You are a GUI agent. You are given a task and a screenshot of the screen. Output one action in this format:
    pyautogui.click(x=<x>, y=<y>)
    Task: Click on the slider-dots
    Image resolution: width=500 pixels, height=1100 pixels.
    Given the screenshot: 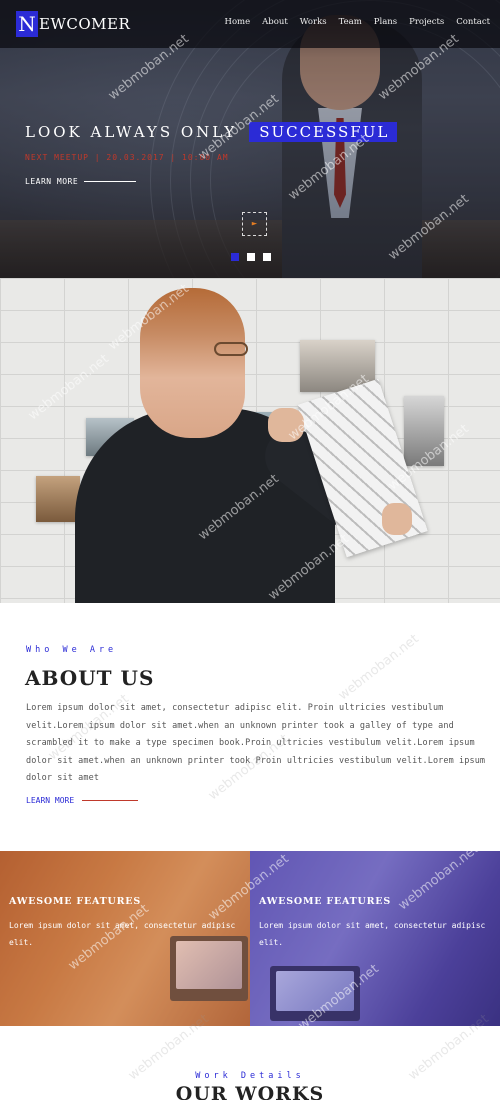 What is the action you would take?
    pyautogui.click(x=251, y=257)
    